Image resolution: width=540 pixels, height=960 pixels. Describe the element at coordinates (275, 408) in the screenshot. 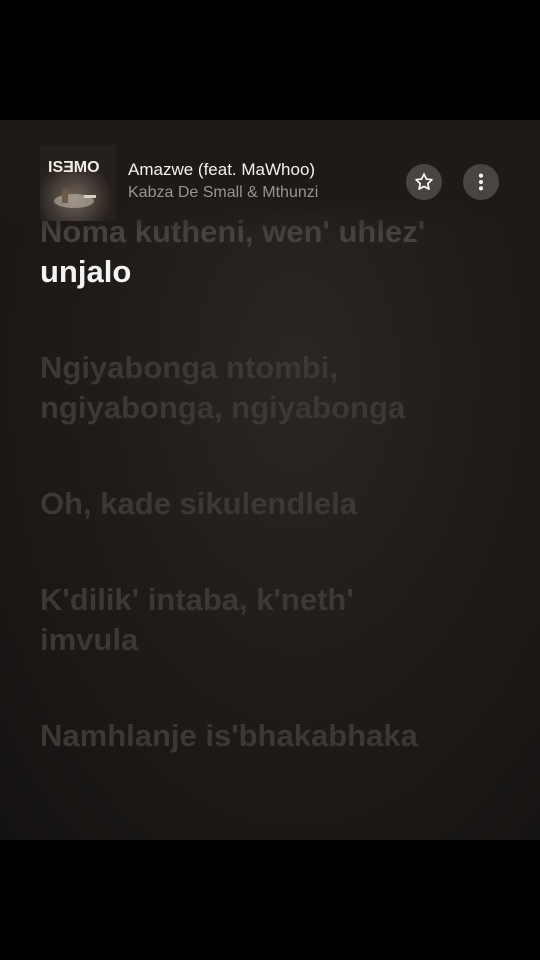

I see `lyric-line: ngiyabonga, ngiyabonga` at that location.